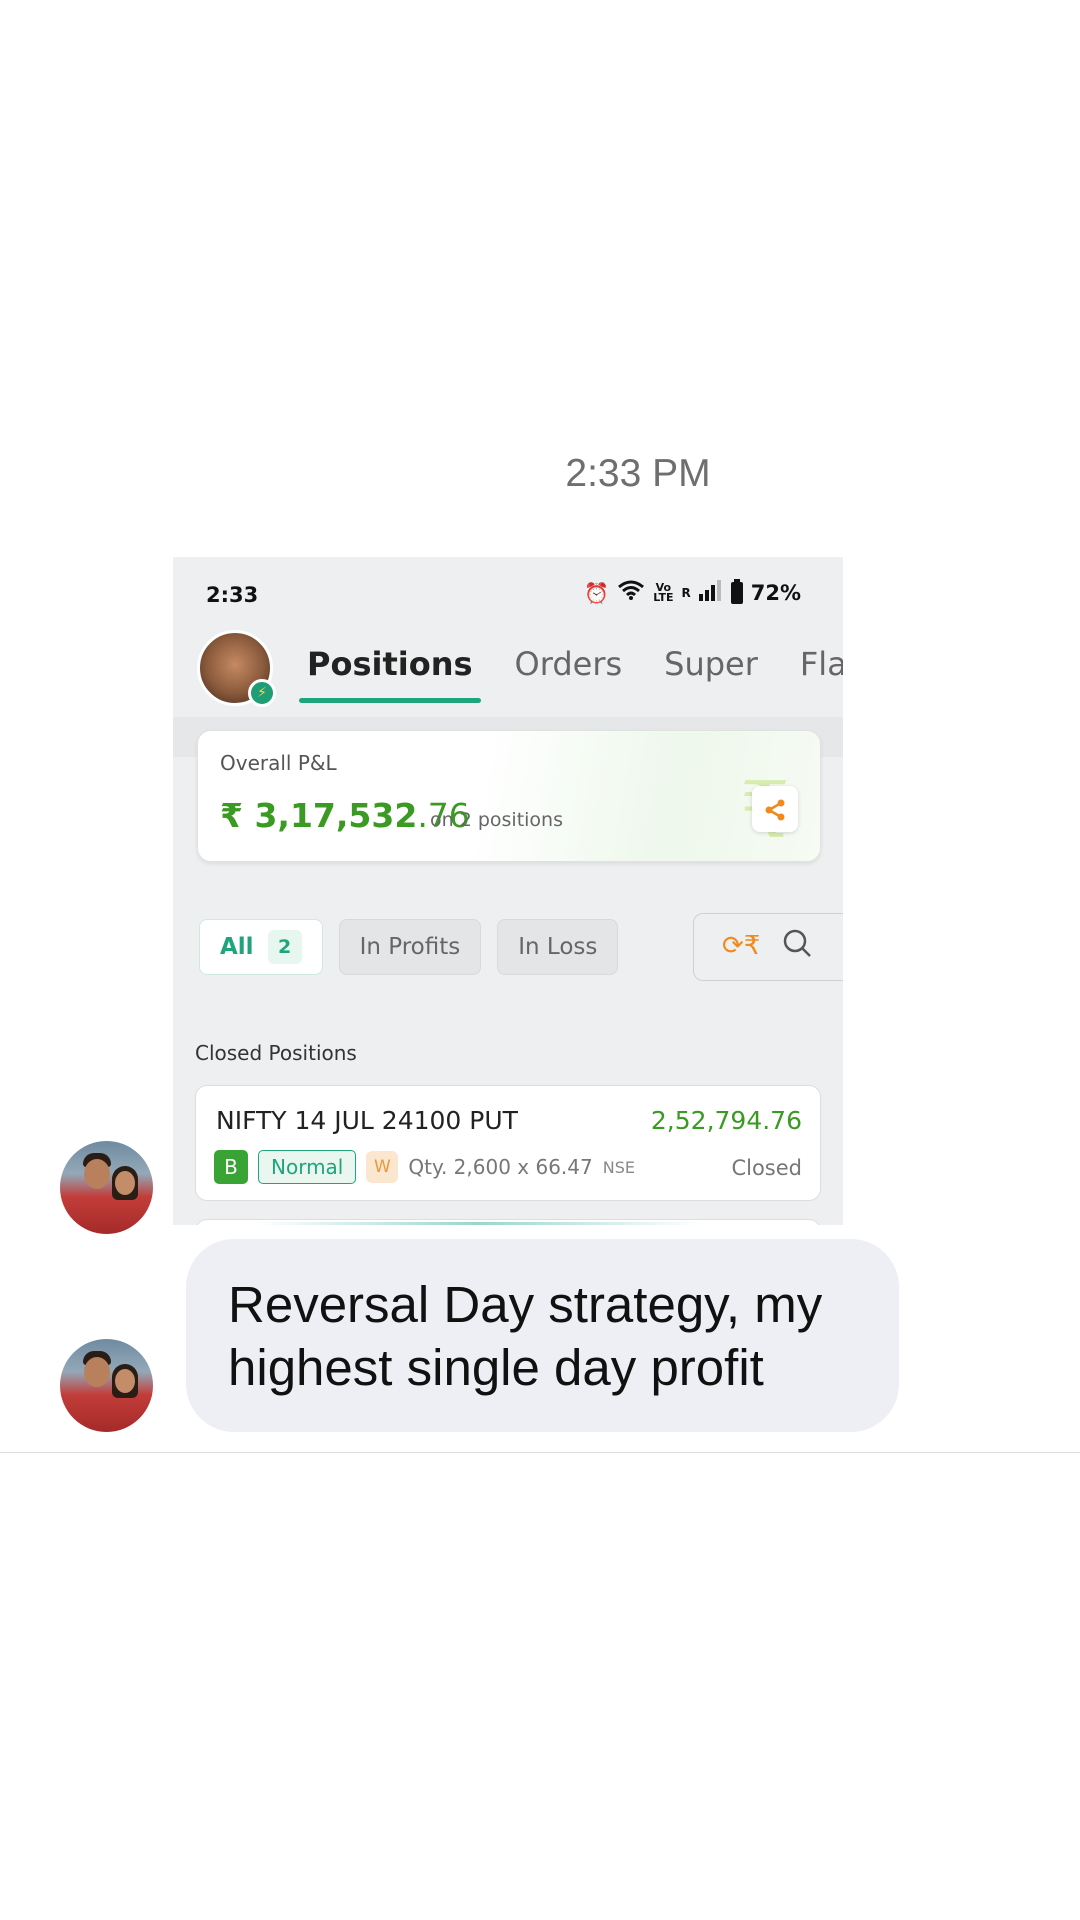  What do you see at coordinates (726, 1120) in the screenshot?
I see `position-pnl: 2,52,794.76` at bounding box center [726, 1120].